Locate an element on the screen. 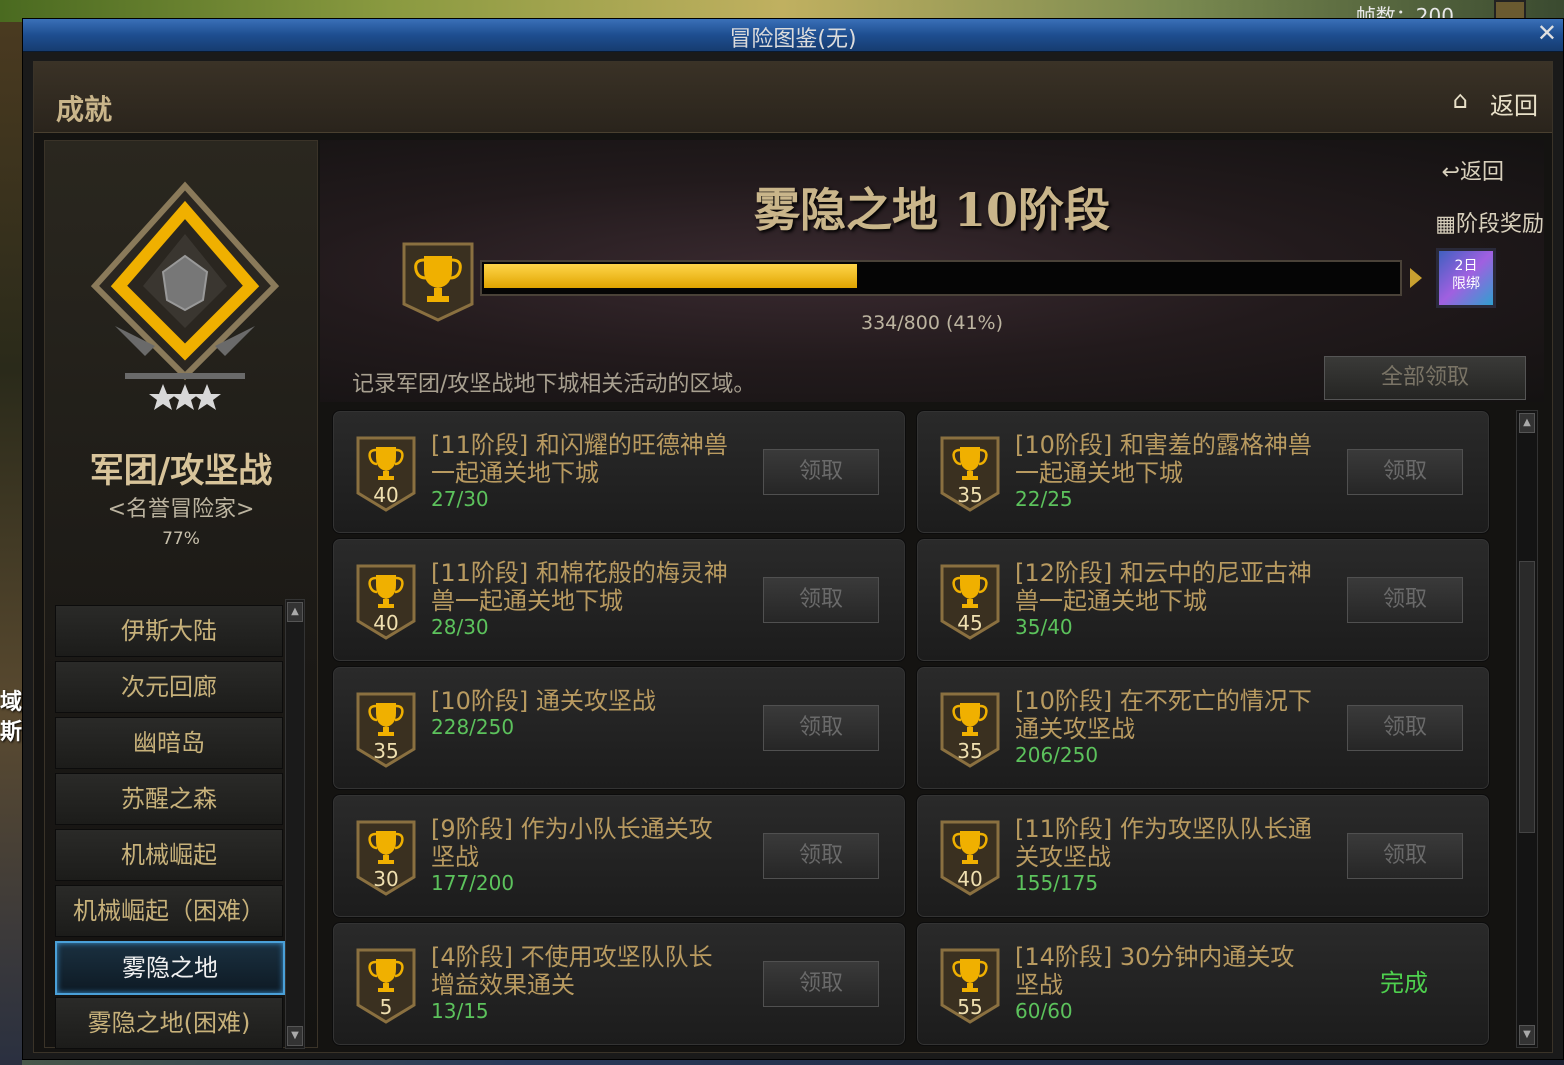  achievement-points: 45 is located at coordinates (970, 623).